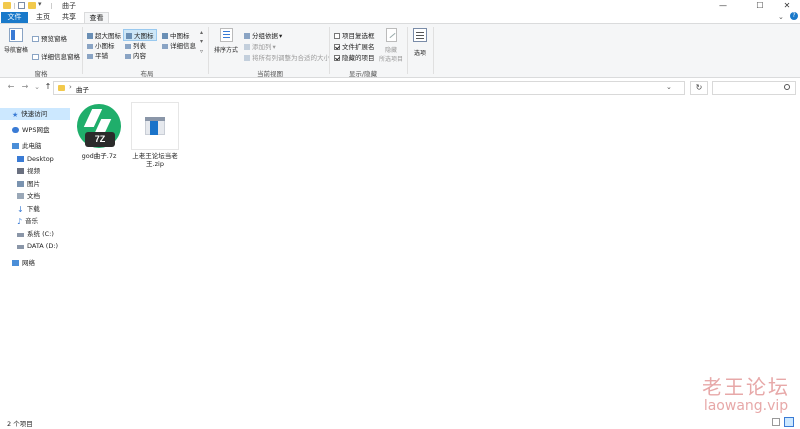 The image size is (800, 429). Describe the element at coordinates (20, 209) in the screenshot. I see `download-icon: ↓` at that location.